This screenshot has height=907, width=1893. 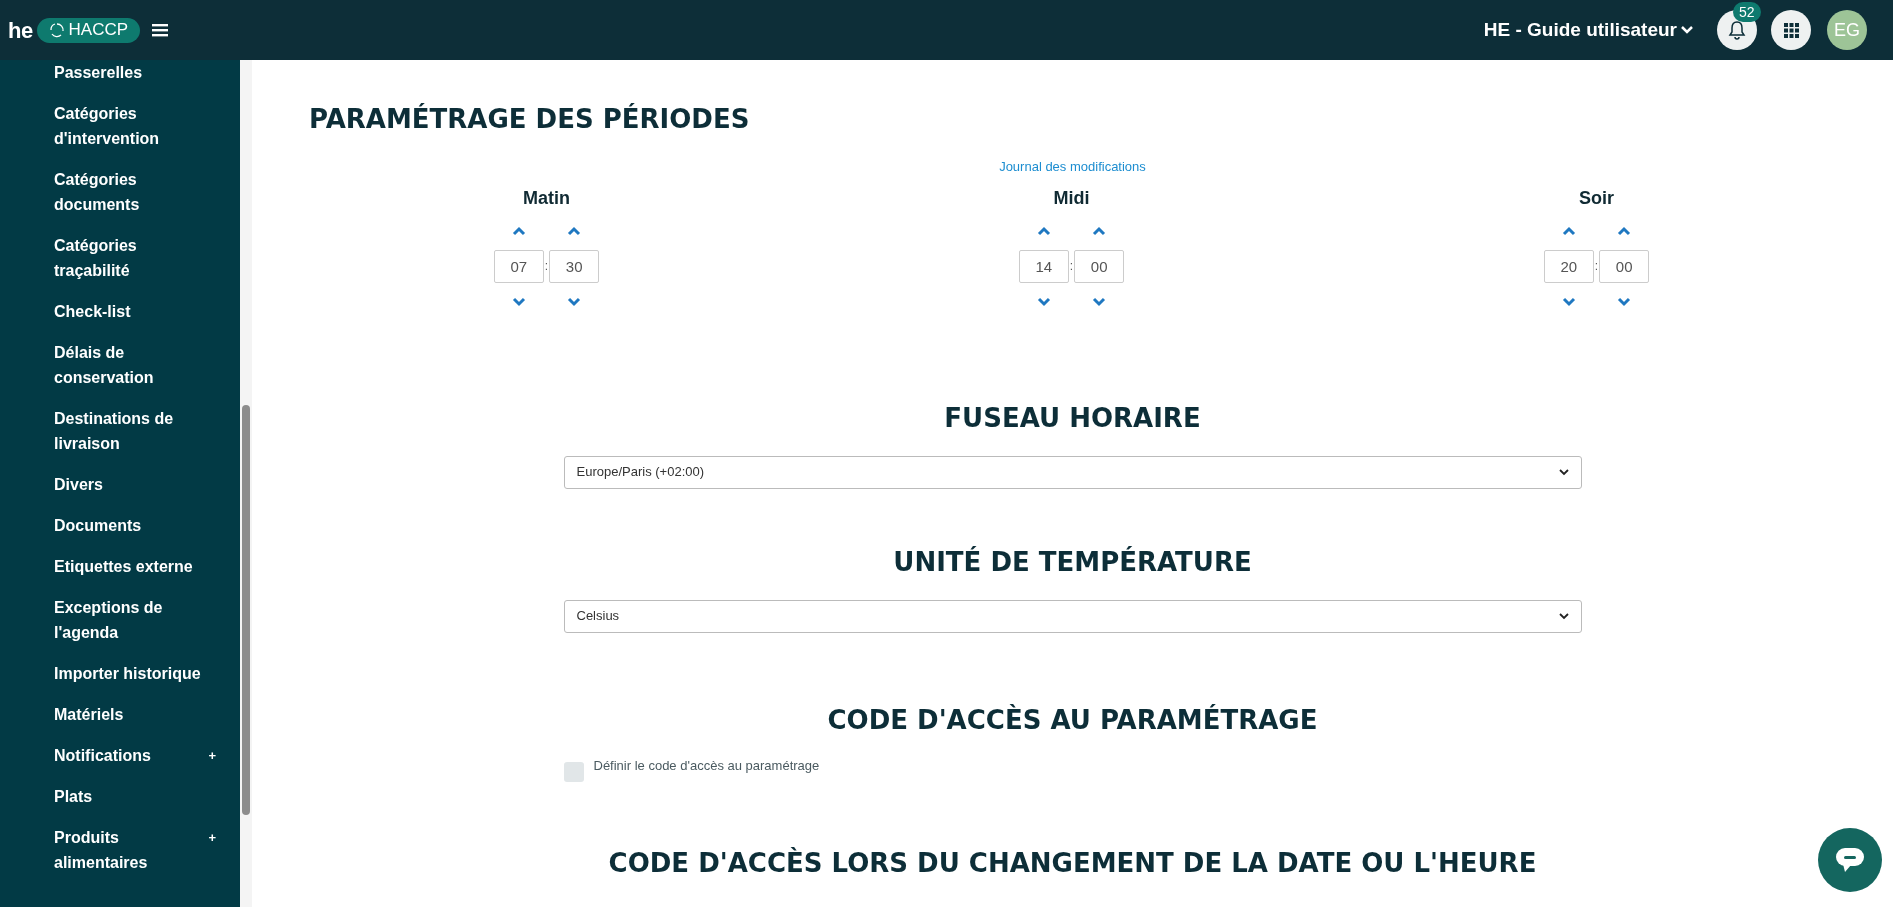 What do you see at coordinates (1072, 616) in the screenshot?
I see `select-field: Celsius` at bounding box center [1072, 616].